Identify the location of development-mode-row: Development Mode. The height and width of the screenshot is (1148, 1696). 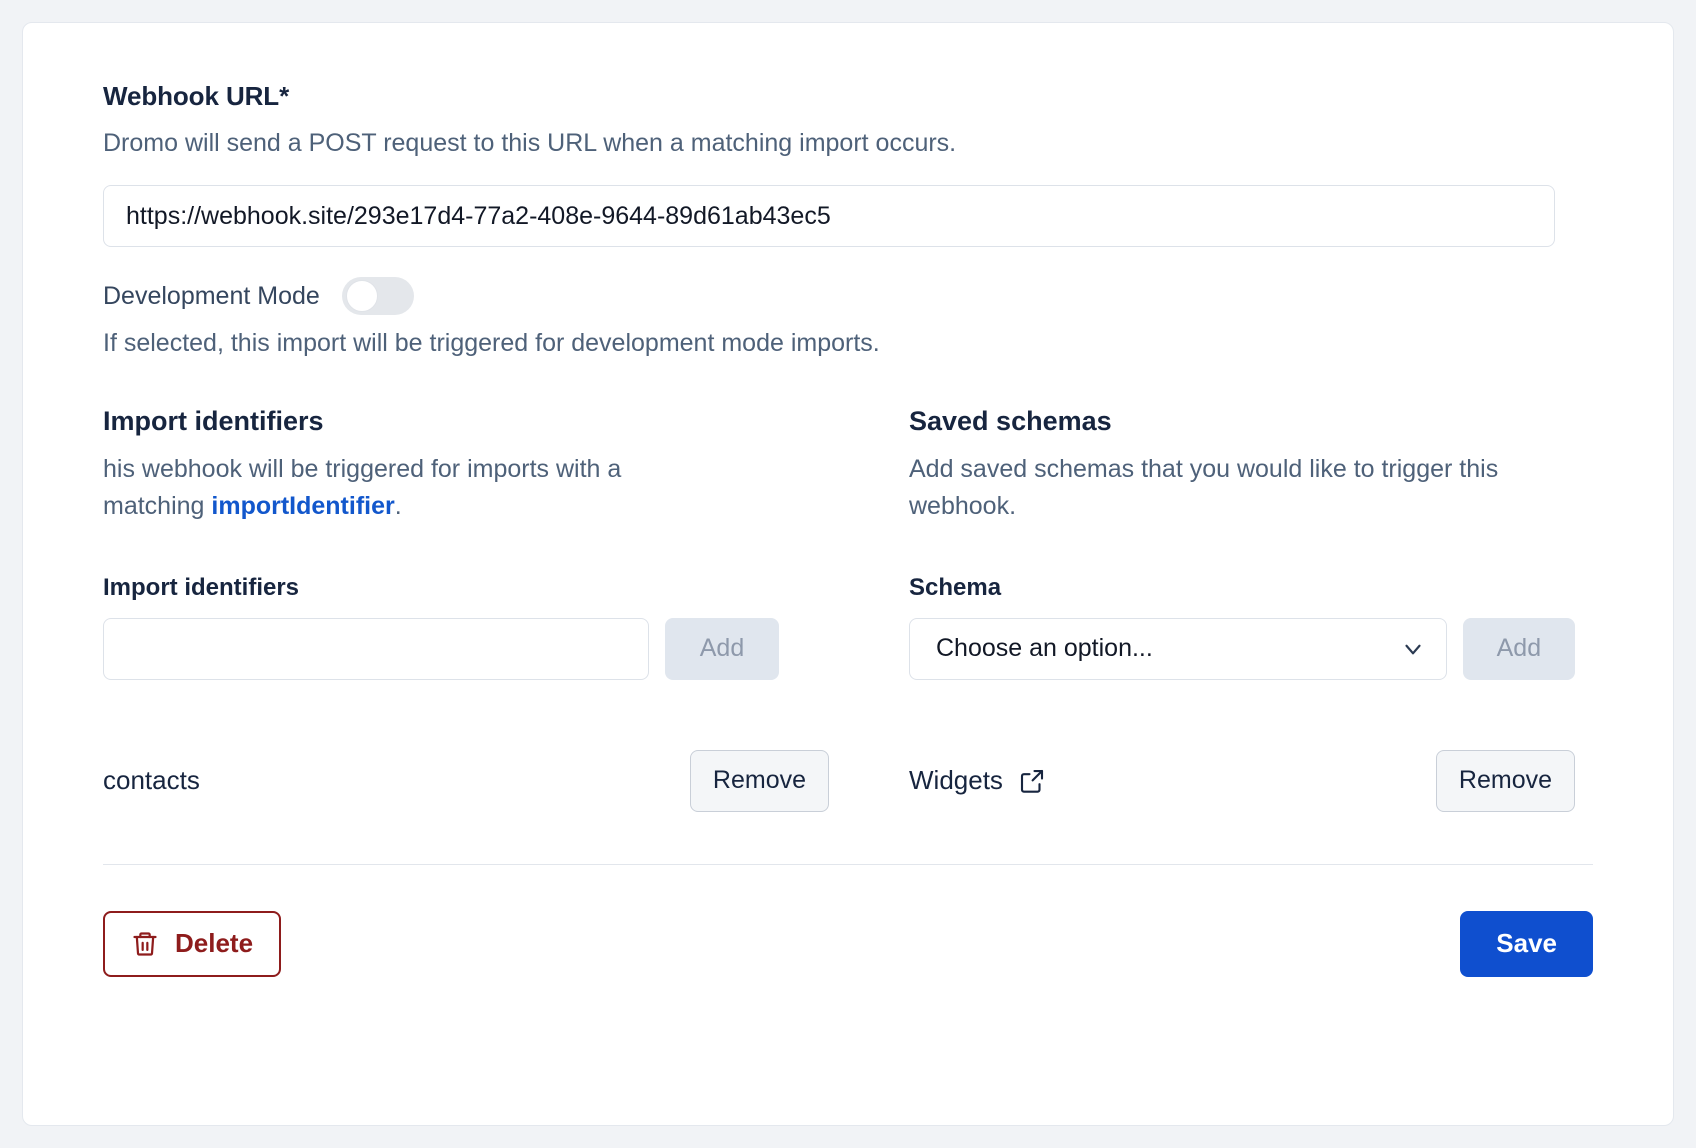
(848, 296).